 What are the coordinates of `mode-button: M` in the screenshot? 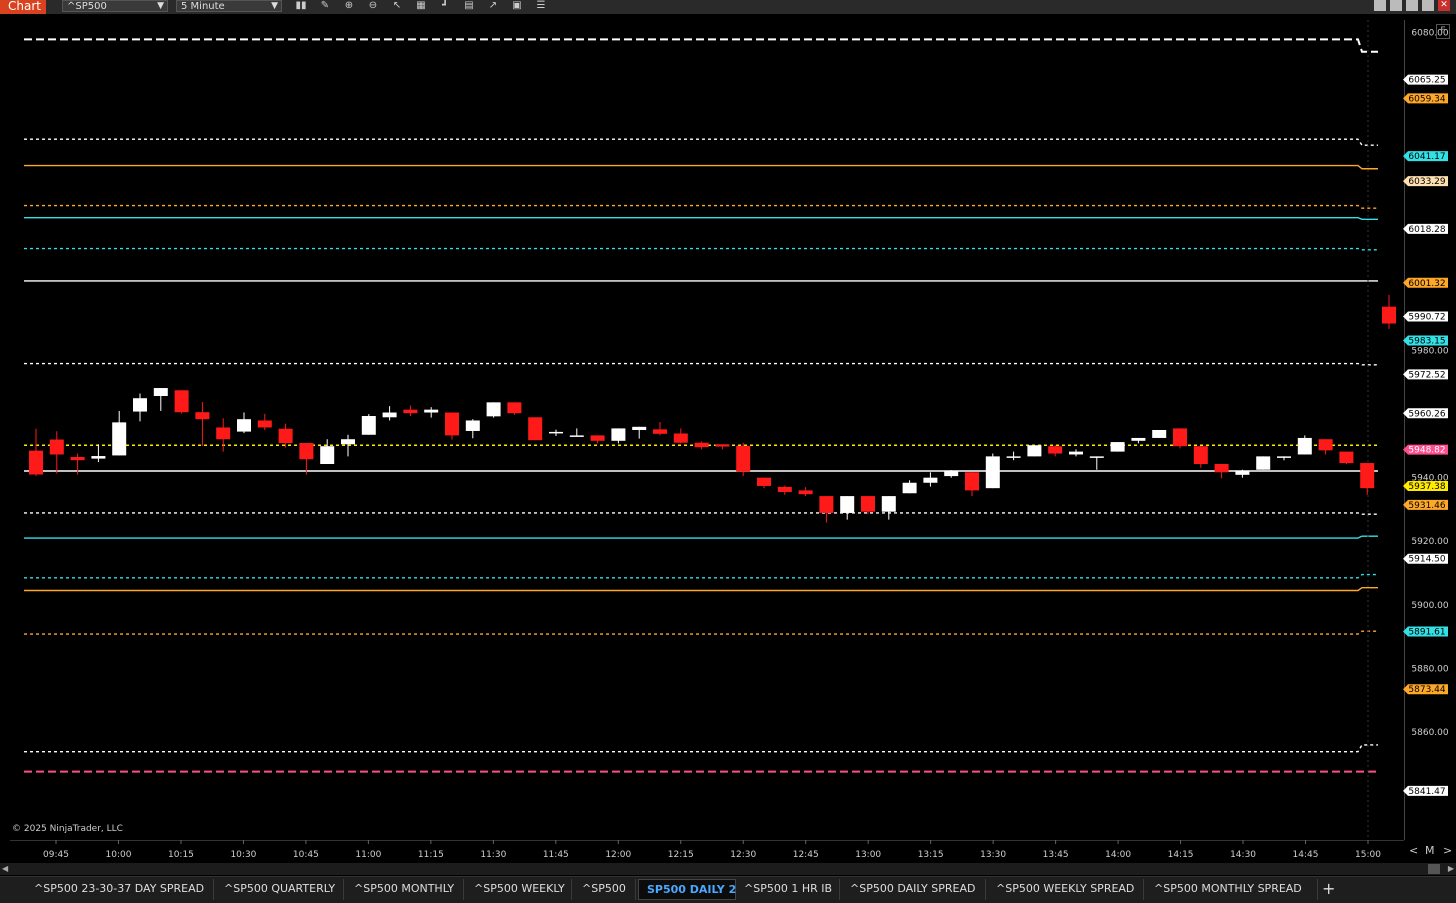 It's located at (1430, 850).